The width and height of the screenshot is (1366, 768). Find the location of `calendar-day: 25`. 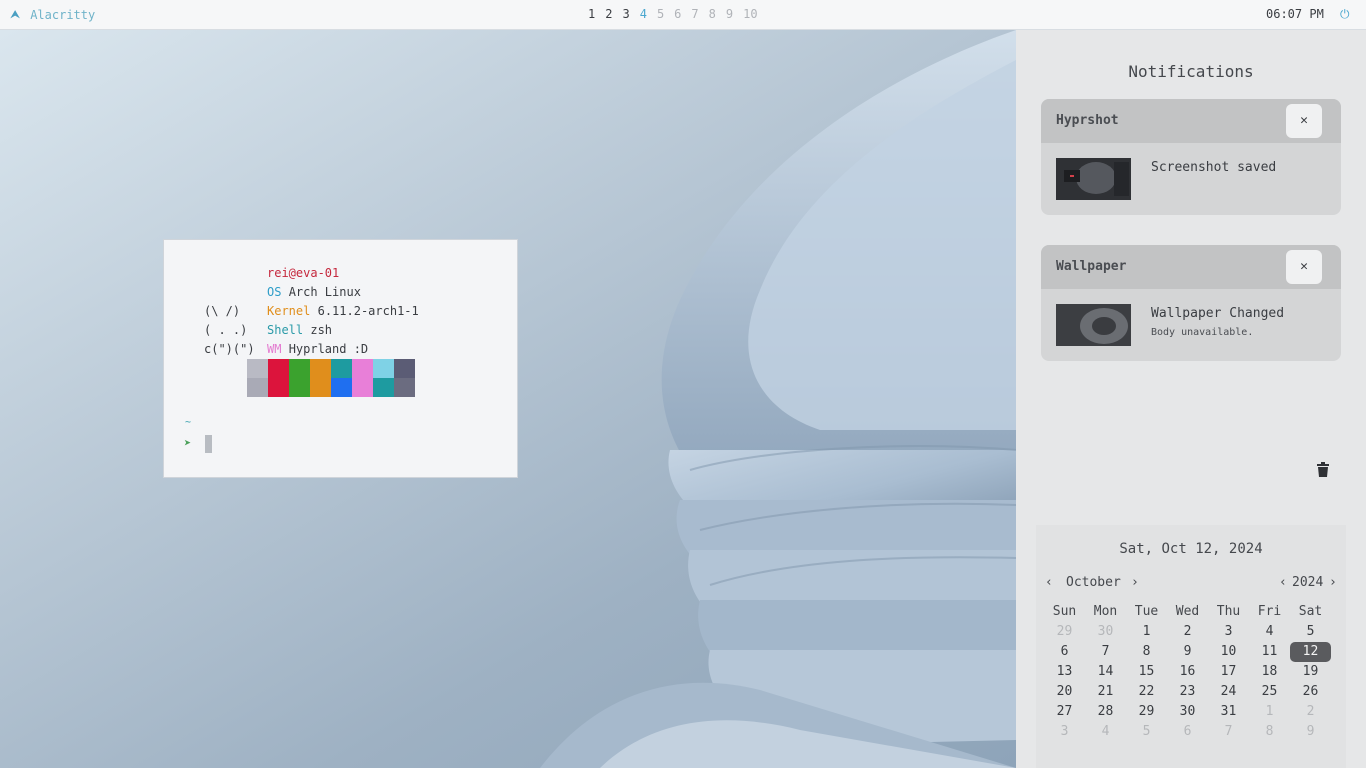

calendar-day: 25 is located at coordinates (1269, 692).